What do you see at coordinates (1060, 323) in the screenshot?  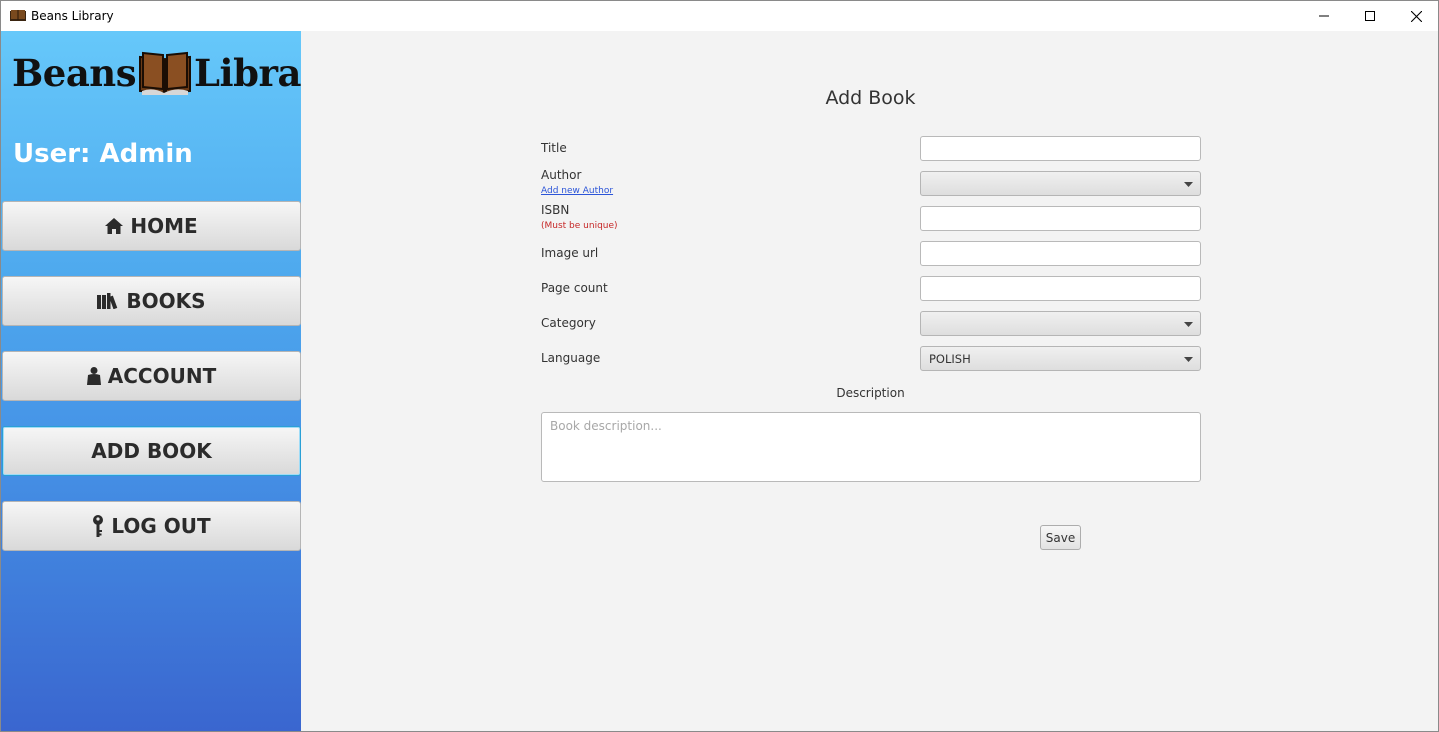 I see `category-select` at bounding box center [1060, 323].